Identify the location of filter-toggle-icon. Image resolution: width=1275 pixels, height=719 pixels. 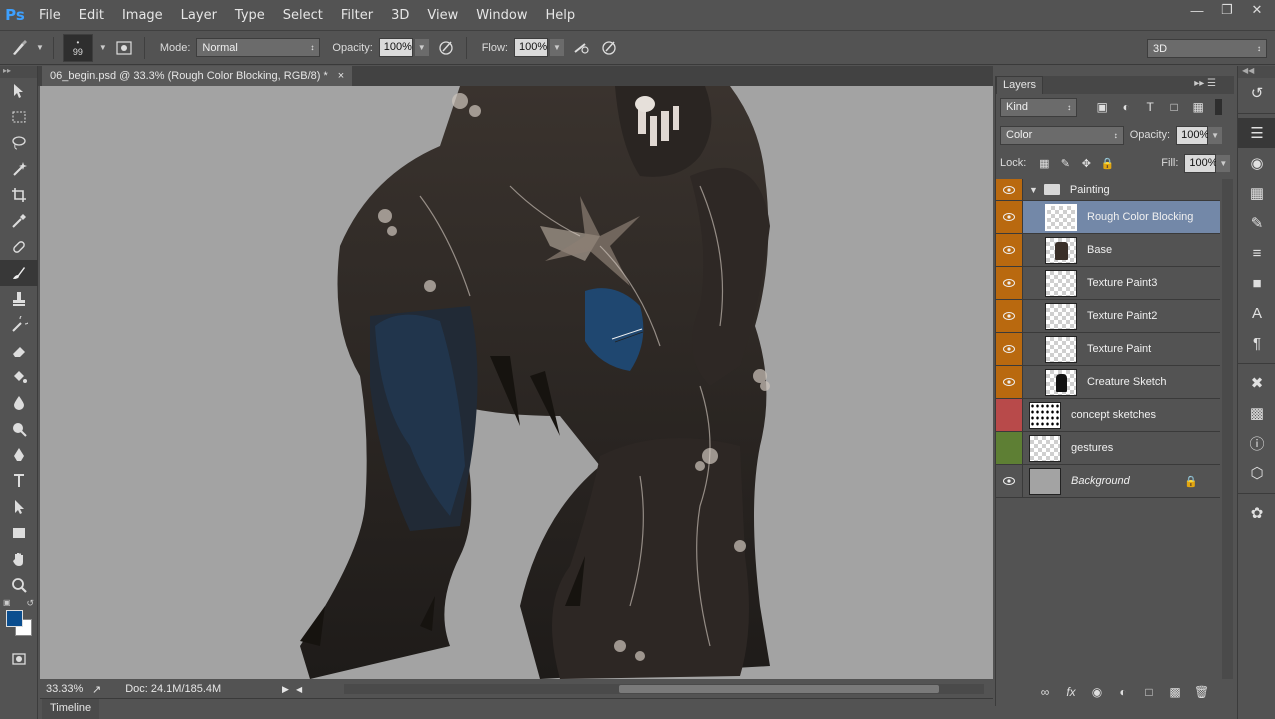
(1218, 107).